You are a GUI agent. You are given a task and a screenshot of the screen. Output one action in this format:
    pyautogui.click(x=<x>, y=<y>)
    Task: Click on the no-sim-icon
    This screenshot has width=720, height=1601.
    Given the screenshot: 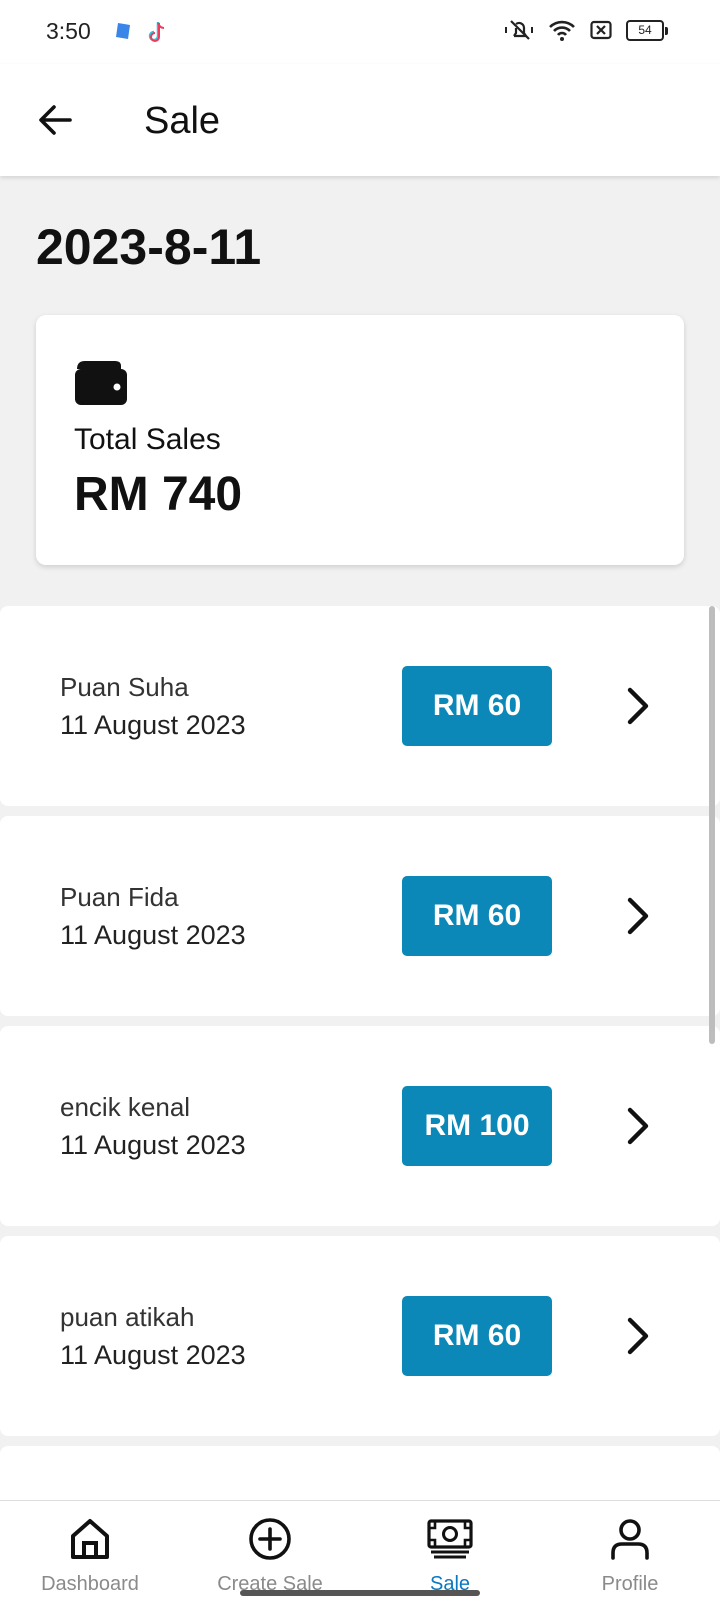 What is the action you would take?
    pyautogui.click(x=601, y=30)
    